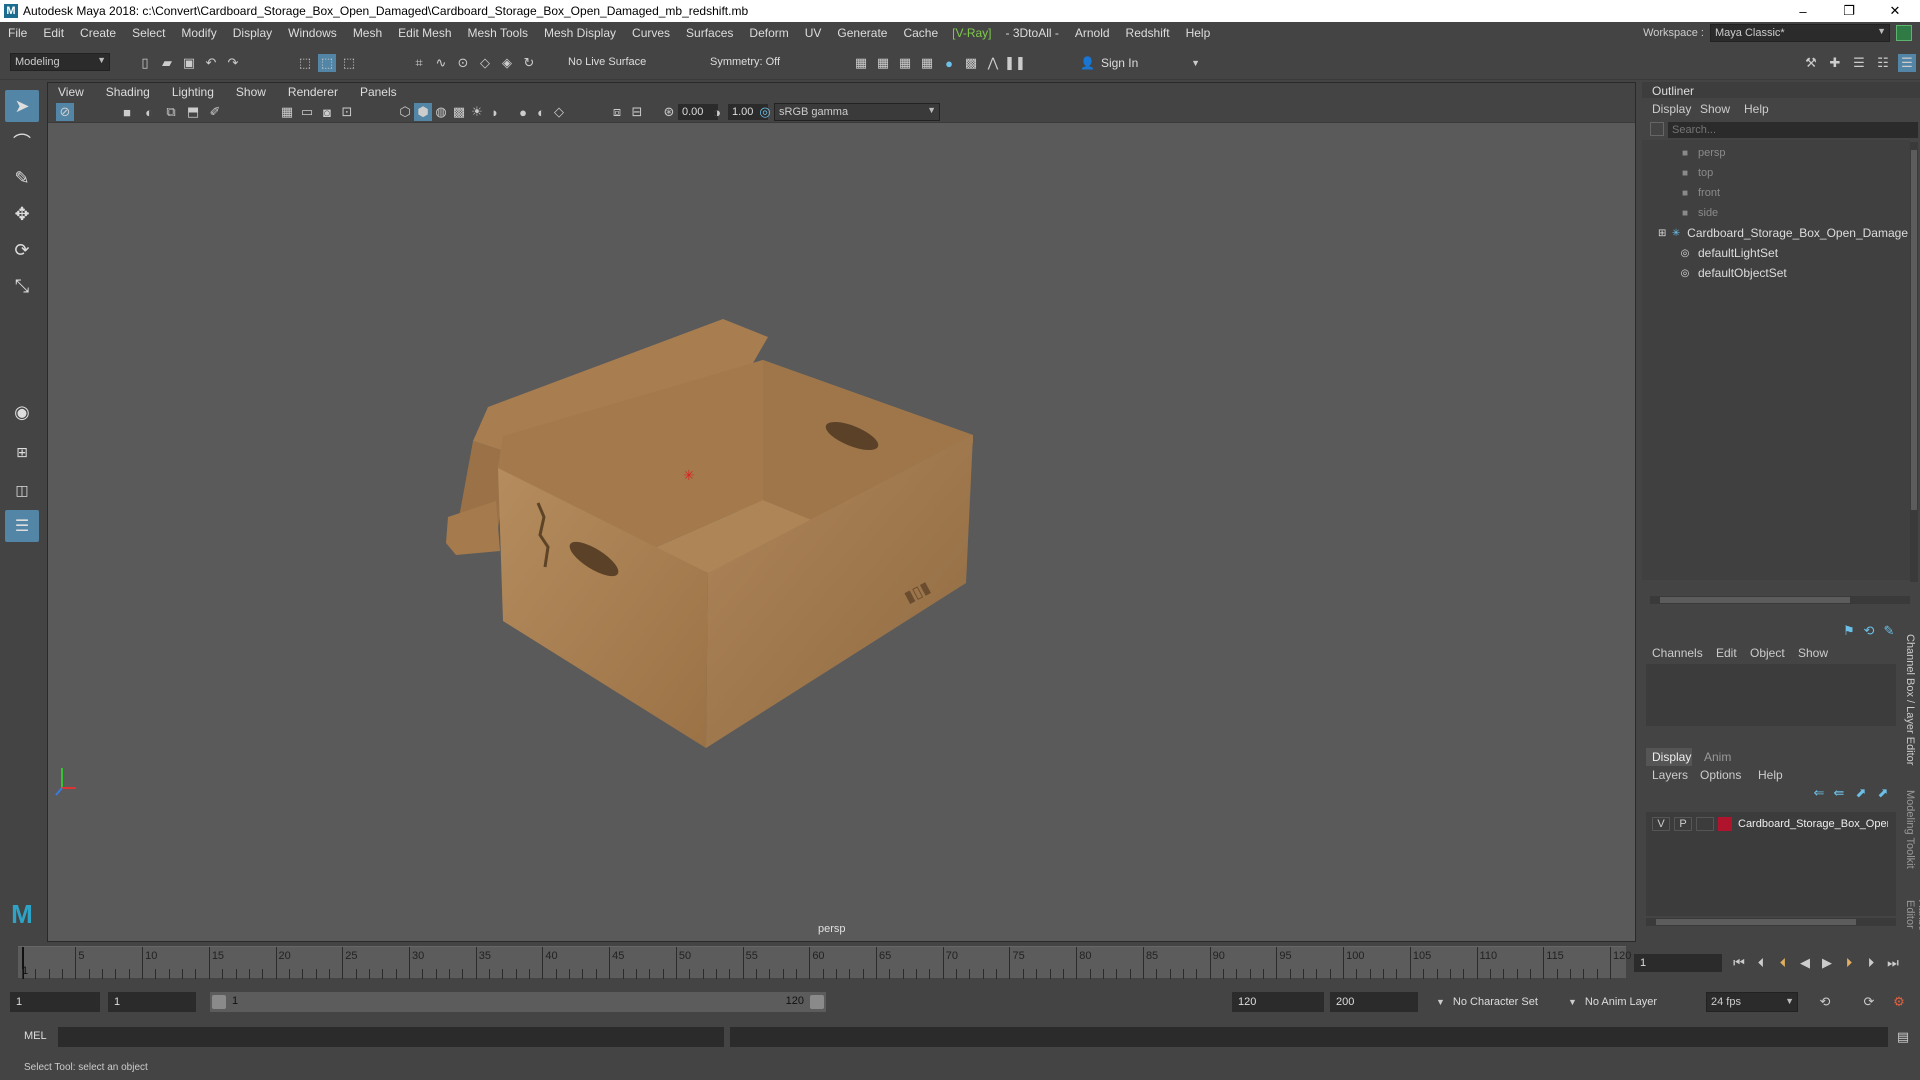 This screenshot has height=1080, width=1920. What do you see at coordinates (1662, 233) in the screenshot?
I see `expand-icon: ⊞` at bounding box center [1662, 233].